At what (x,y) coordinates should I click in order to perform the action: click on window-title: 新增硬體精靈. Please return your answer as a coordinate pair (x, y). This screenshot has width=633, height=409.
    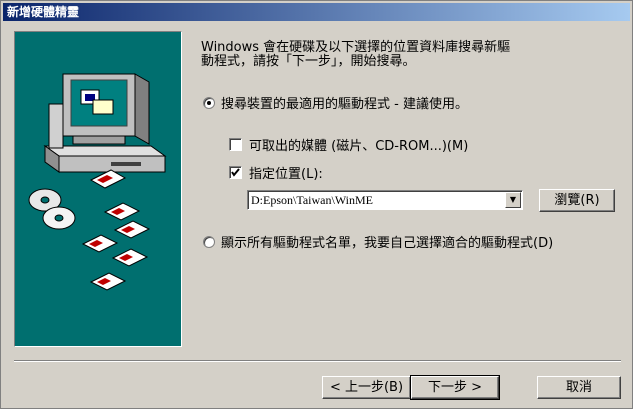
    Looking at the image, I should click on (316, 12).